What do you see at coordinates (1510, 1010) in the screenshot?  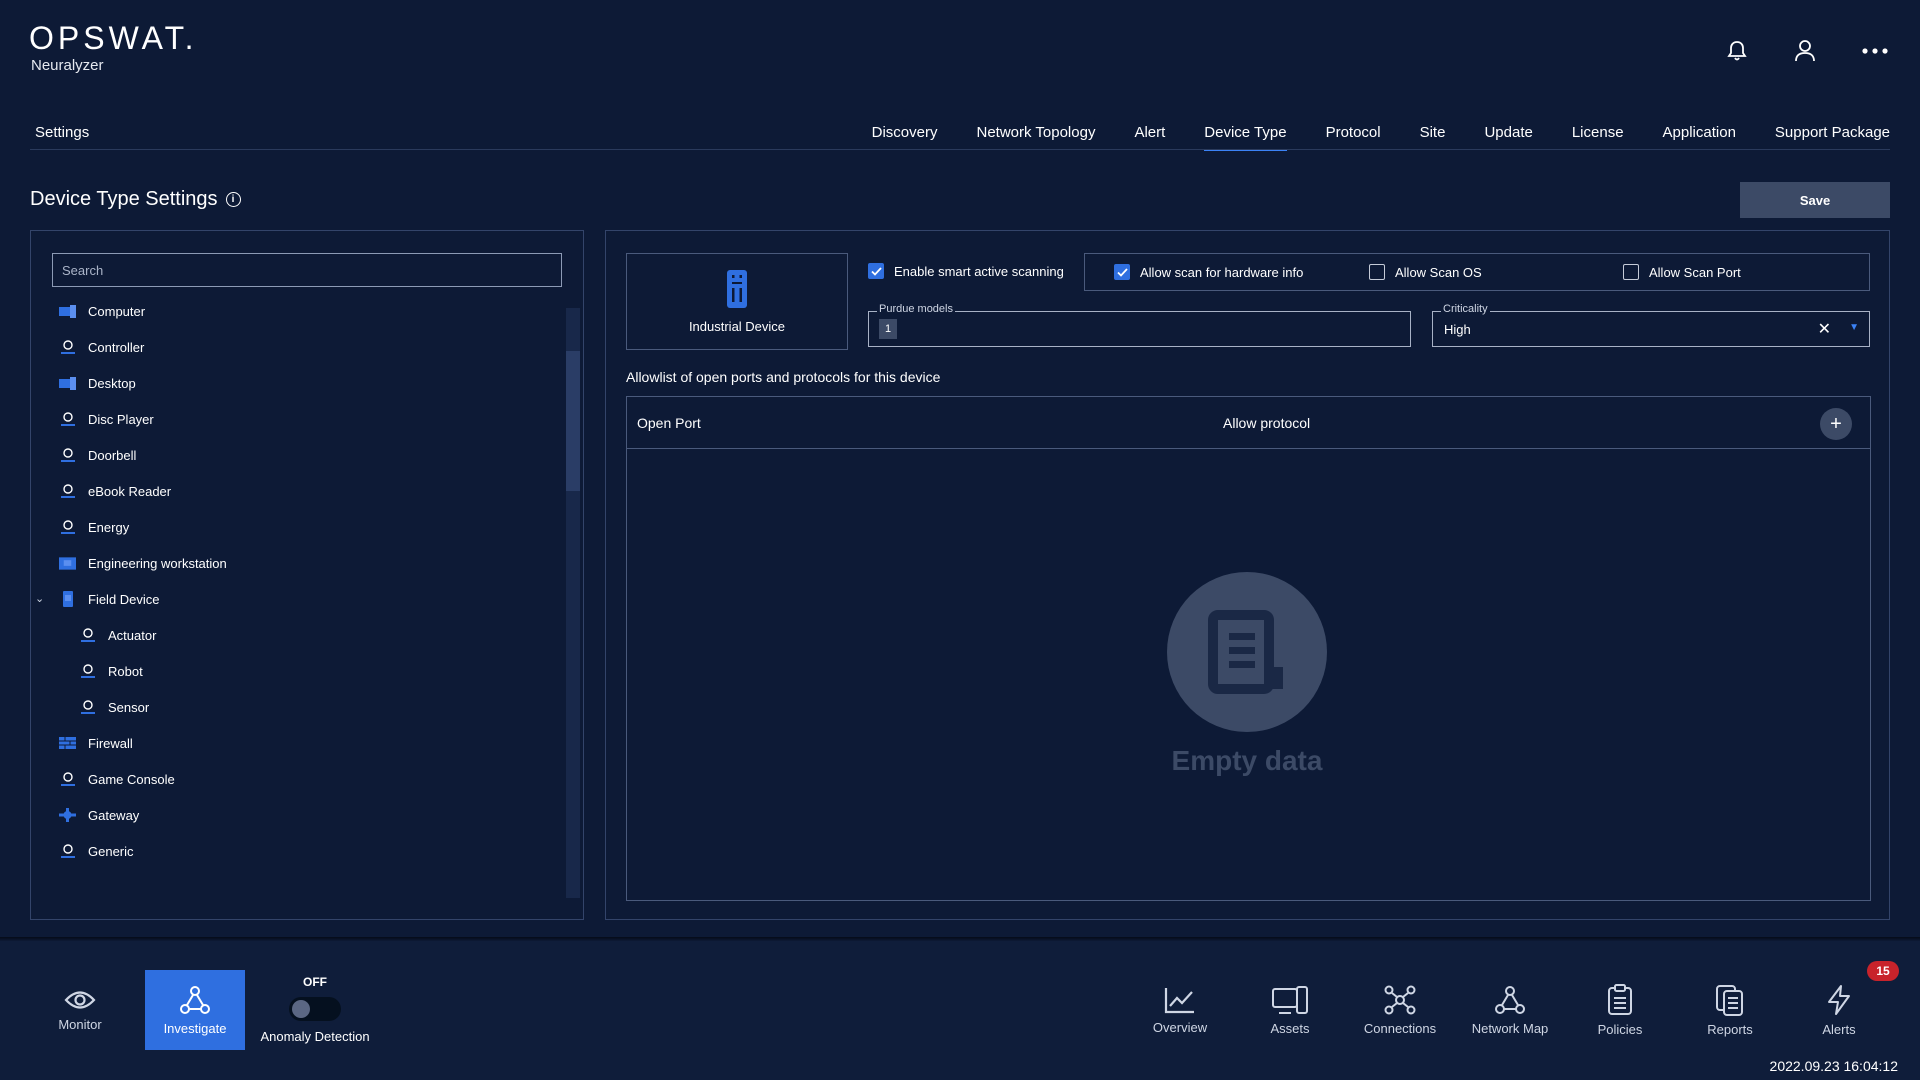 I see `network-map-button: Network Map` at bounding box center [1510, 1010].